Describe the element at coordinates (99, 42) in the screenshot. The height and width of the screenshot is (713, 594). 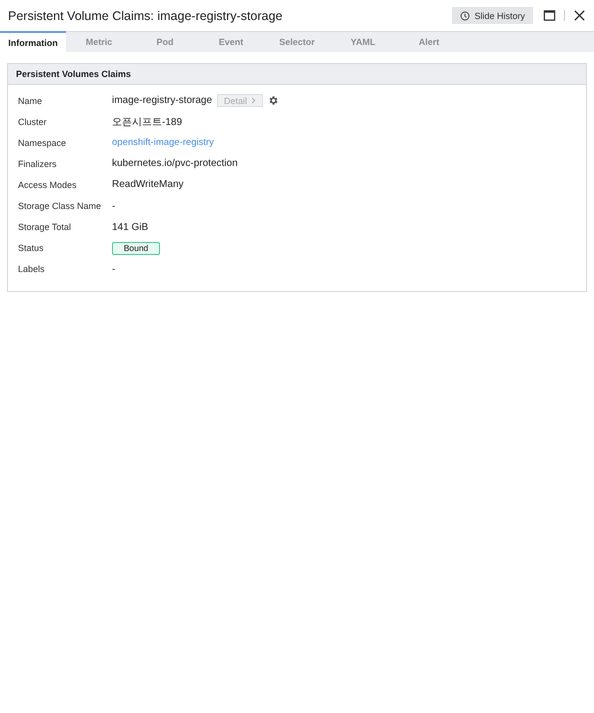
I see `tab: Metric` at that location.